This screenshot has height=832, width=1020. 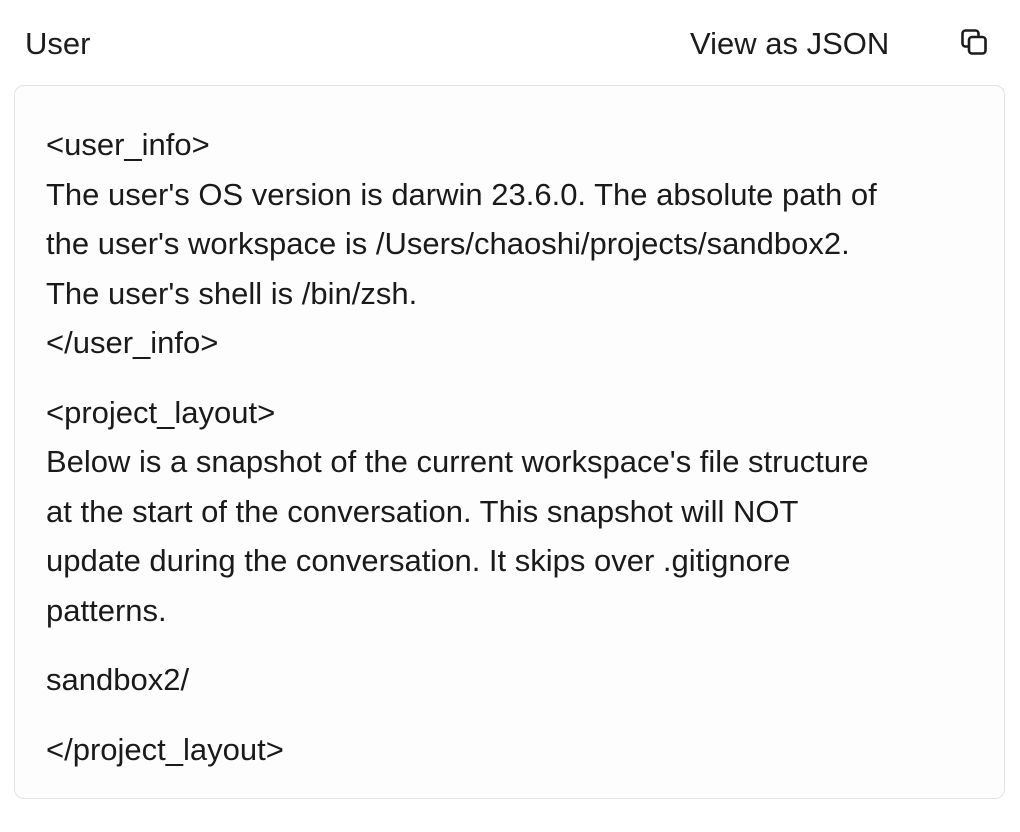 I want to click on copy-icon, so click(x=978, y=42).